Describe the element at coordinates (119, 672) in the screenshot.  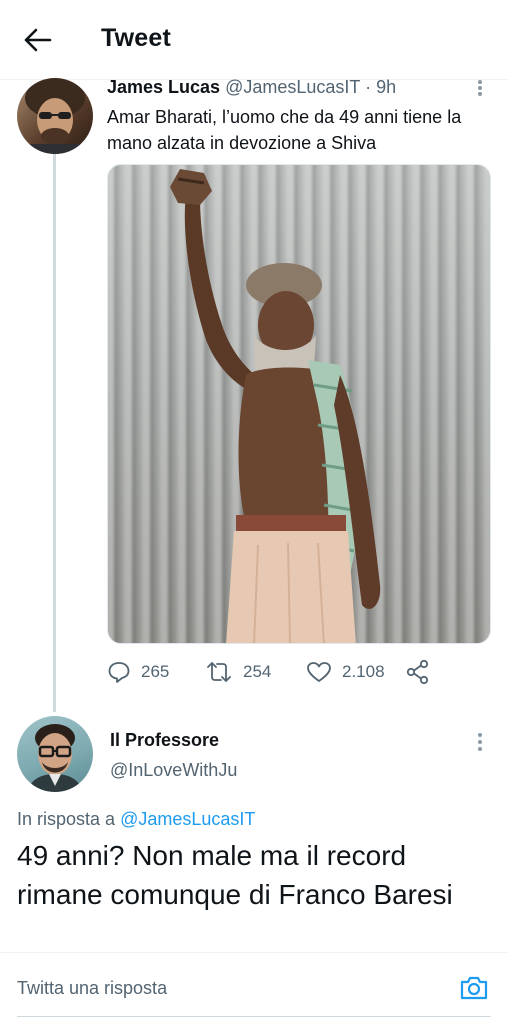
I see `reply-icon` at that location.